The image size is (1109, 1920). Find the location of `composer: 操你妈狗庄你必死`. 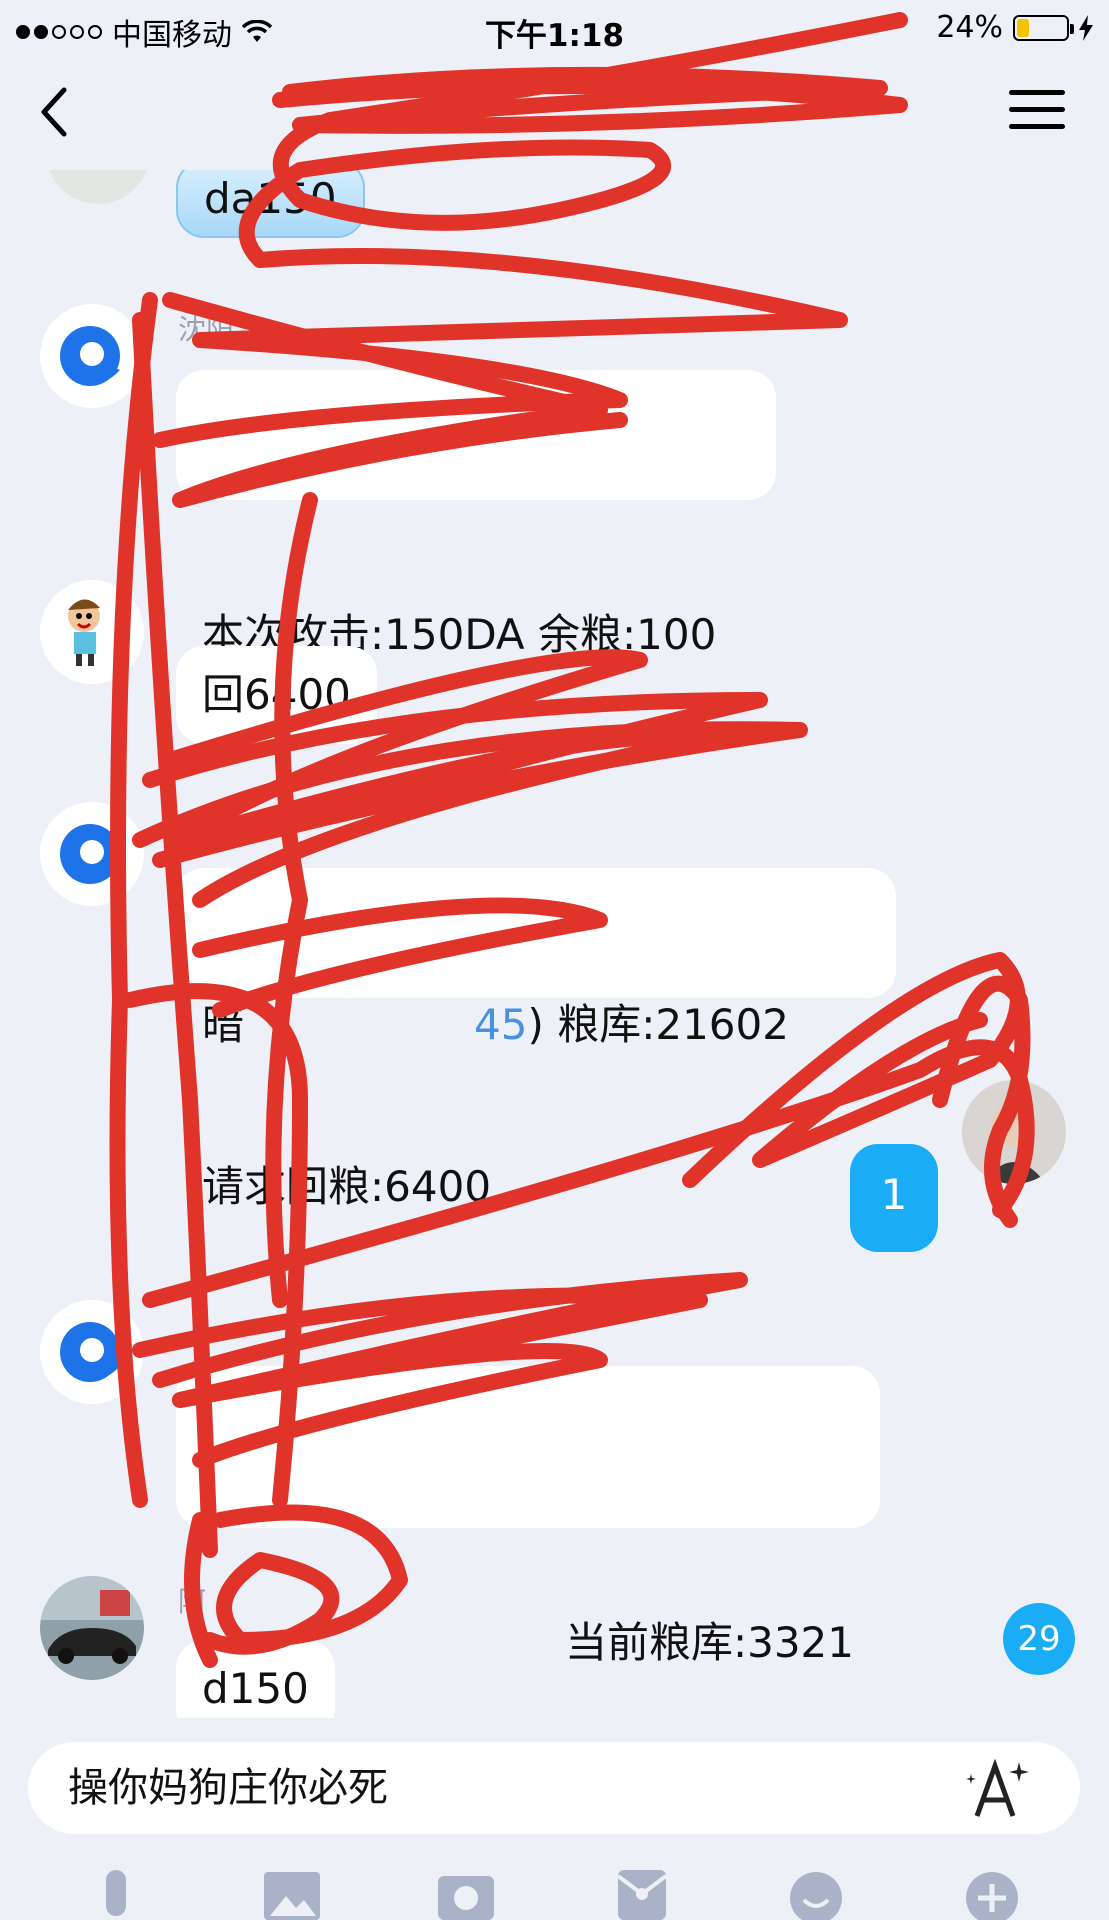

composer: 操你妈狗庄你必死 is located at coordinates (554, 1819).